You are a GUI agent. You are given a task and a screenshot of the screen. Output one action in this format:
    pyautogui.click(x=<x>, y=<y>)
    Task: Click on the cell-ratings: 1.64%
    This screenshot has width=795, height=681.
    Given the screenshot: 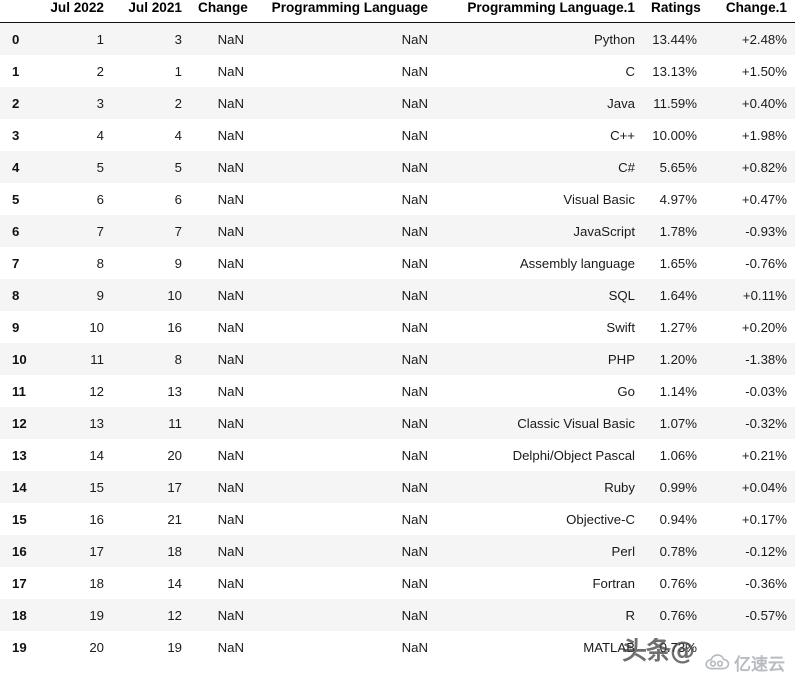 What is the action you would take?
    pyautogui.click(x=678, y=295)
    